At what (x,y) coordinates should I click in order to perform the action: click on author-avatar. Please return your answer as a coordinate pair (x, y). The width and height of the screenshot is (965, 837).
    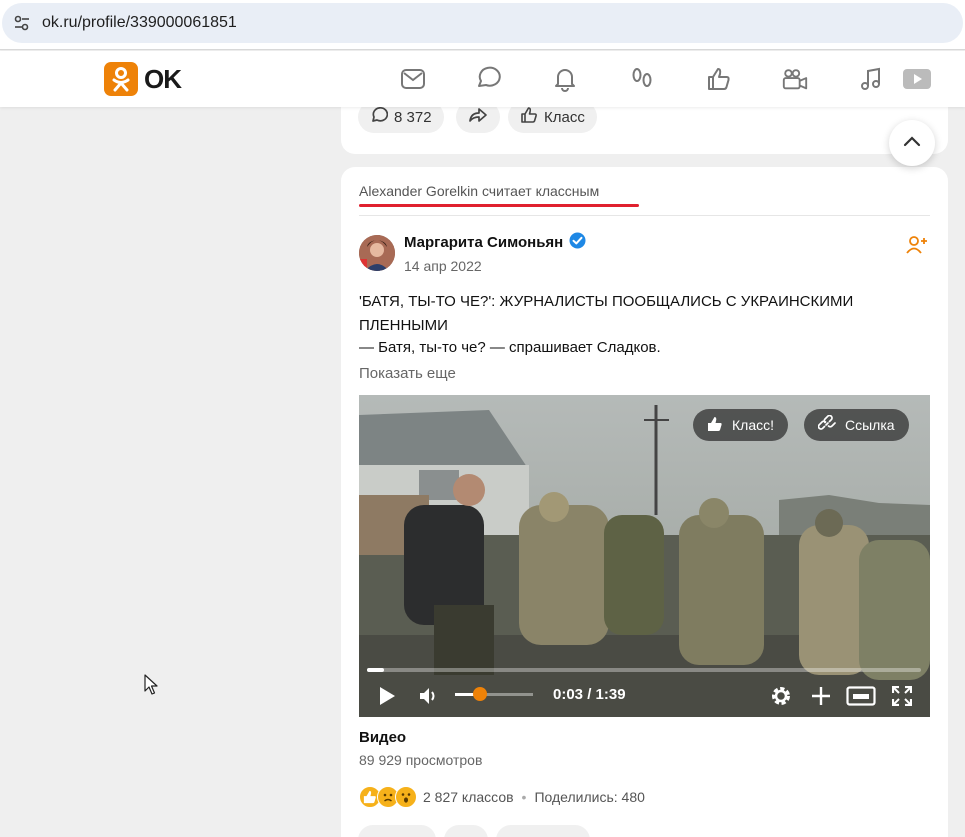
    Looking at the image, I should click on (377, 253).